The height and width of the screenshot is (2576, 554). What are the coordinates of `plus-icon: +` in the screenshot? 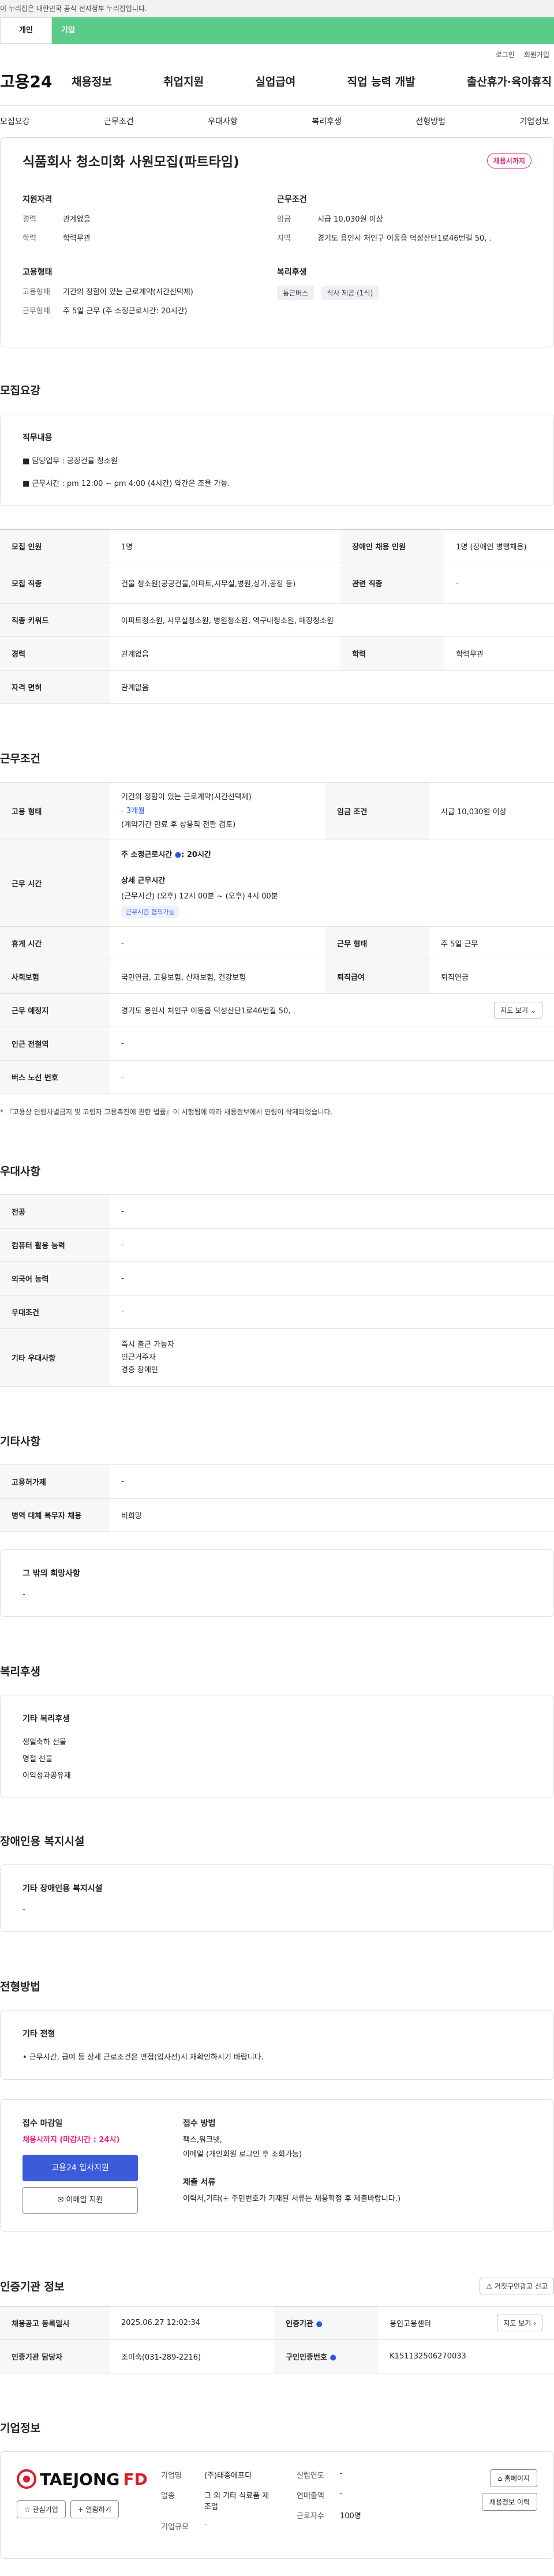 It's located at (80, 2510).